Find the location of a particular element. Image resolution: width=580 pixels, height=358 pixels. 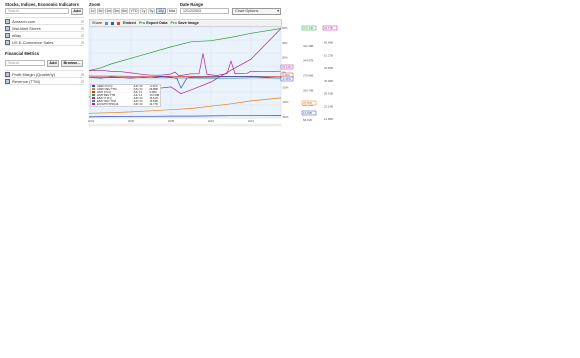

y-tick-label: 412.48B is located at coordinates (308, 46).